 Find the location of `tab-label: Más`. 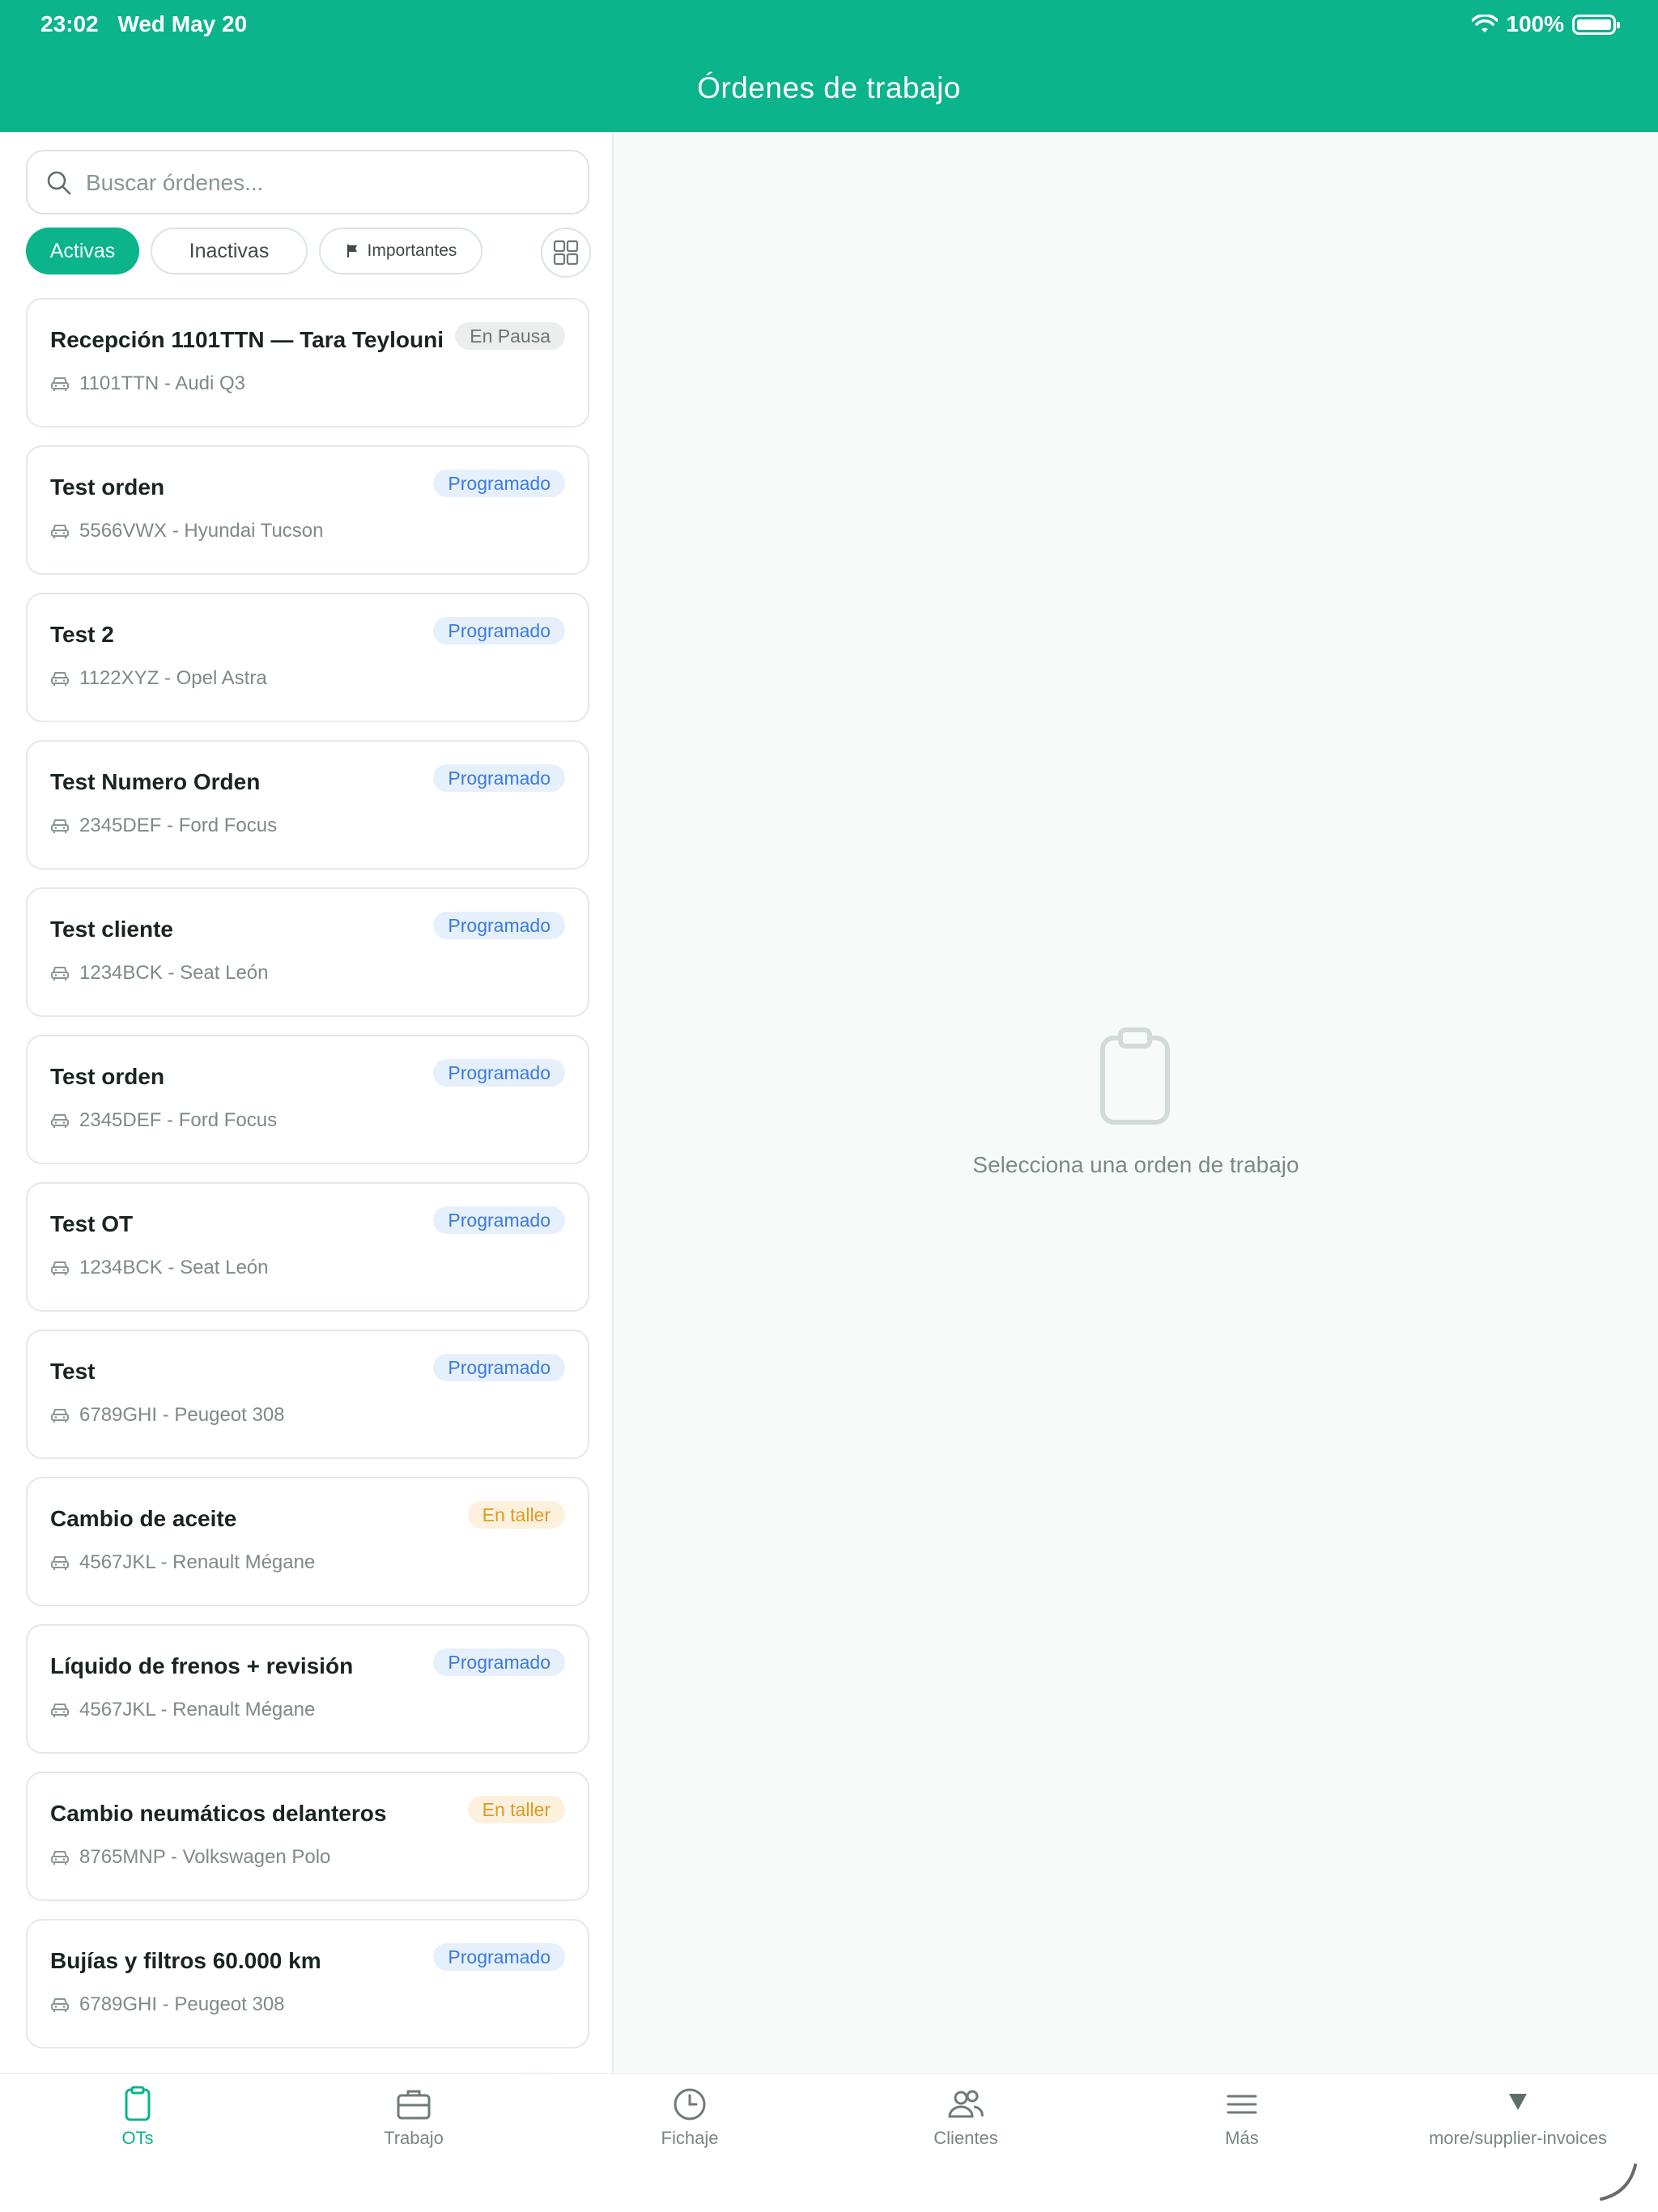

tab-label: Más is located at coordinates (1242, 2138).